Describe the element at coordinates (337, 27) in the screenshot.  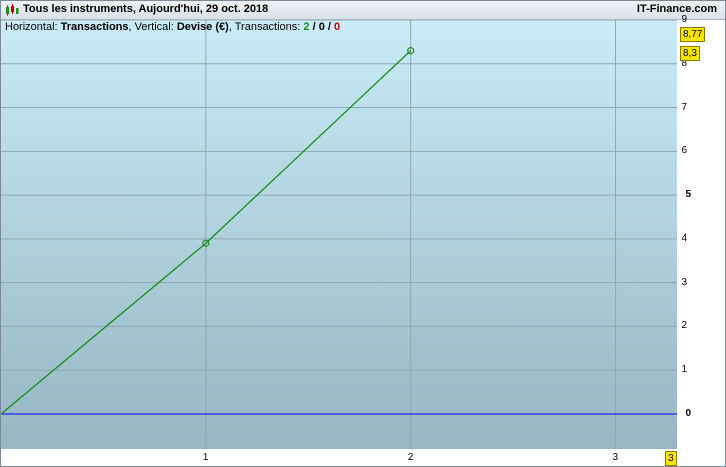
I see `losers-count: 0` at that location.